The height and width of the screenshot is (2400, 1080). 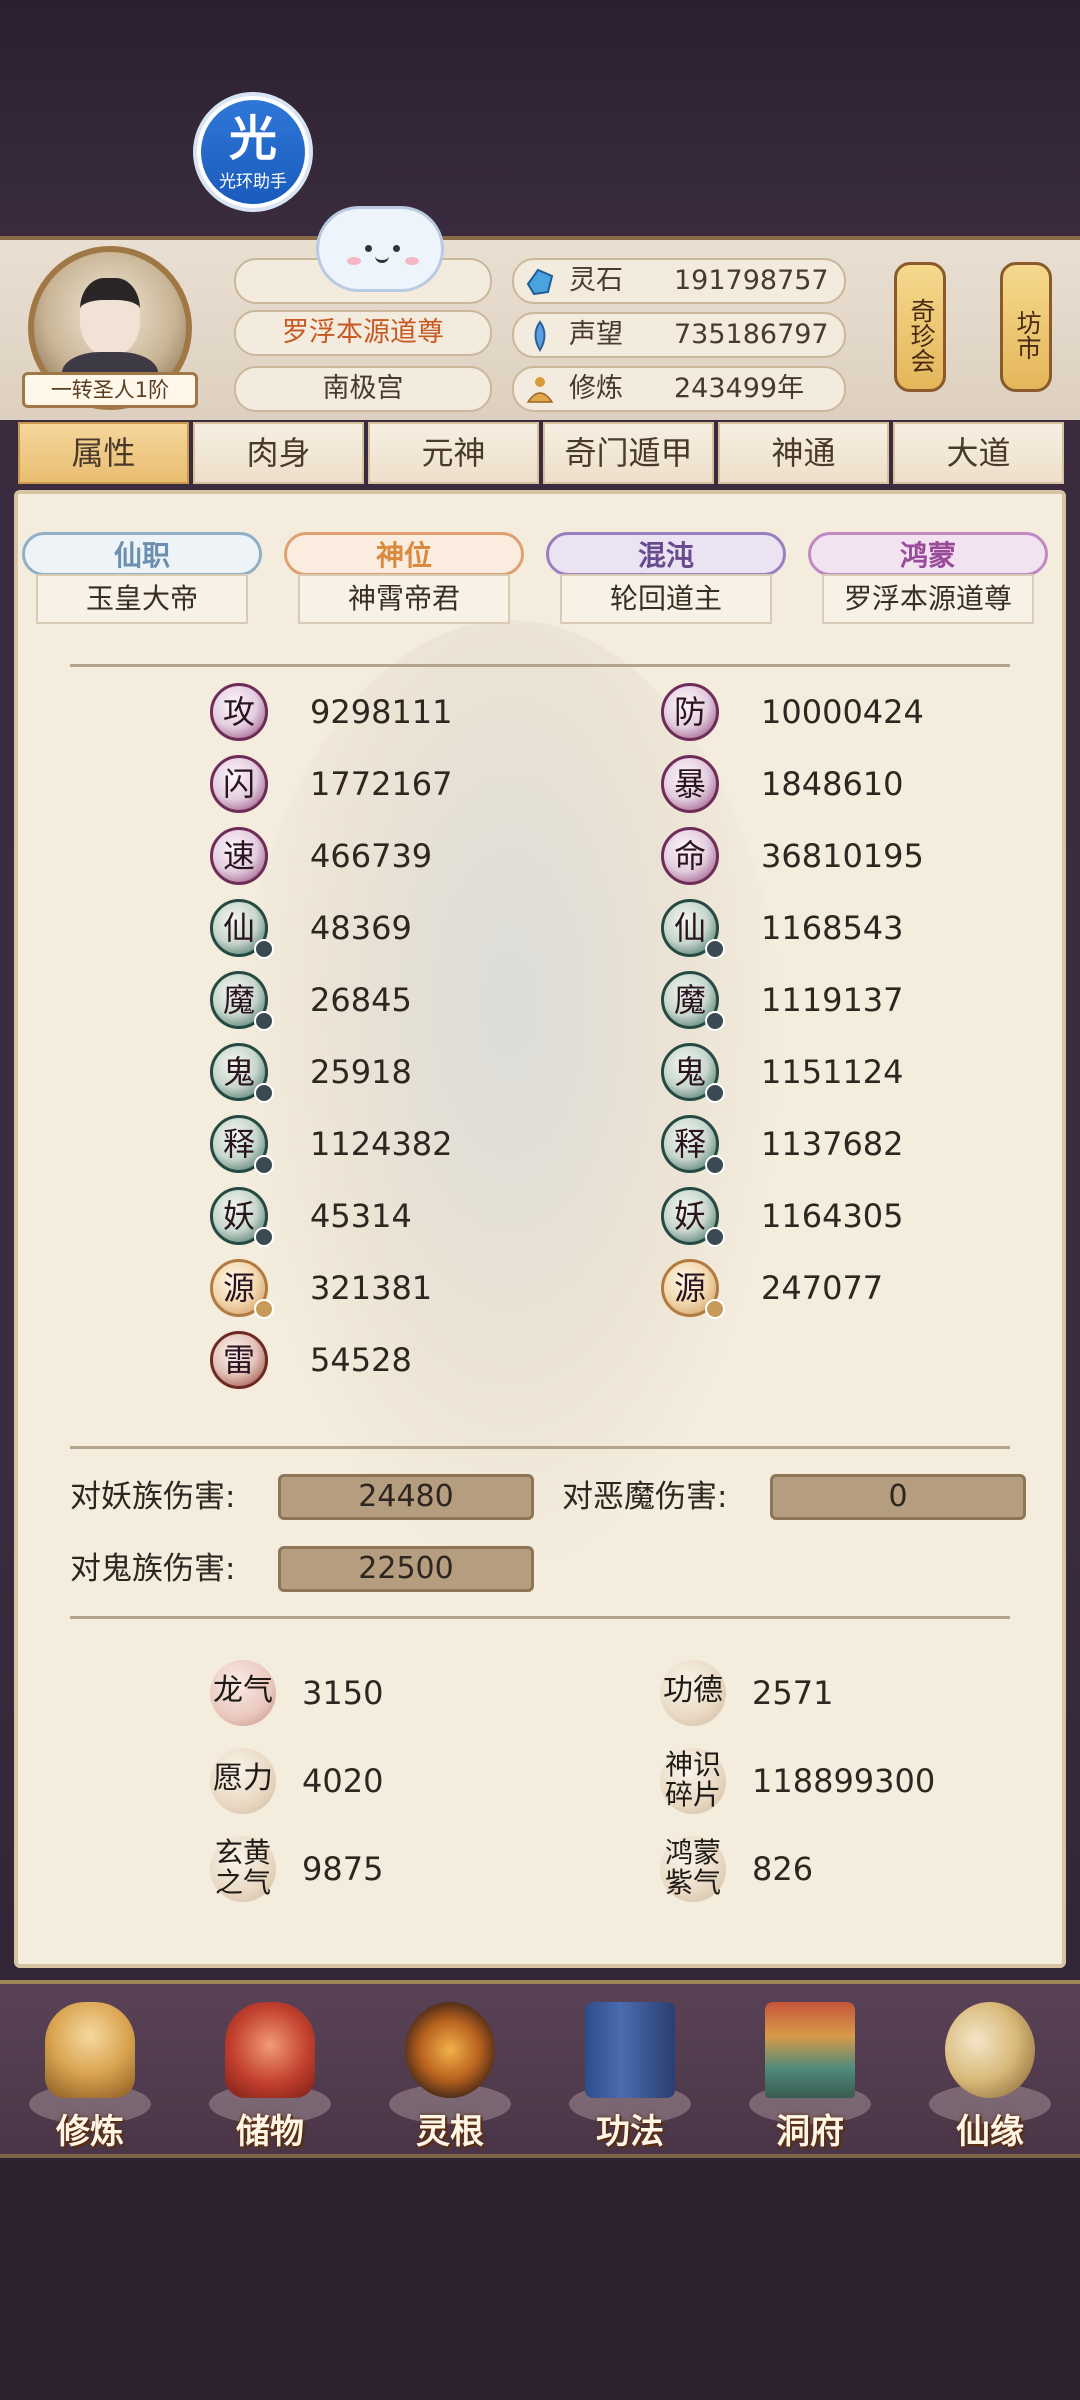 I want to click on nav-label: 洞府, so click(x=810, y=2132).